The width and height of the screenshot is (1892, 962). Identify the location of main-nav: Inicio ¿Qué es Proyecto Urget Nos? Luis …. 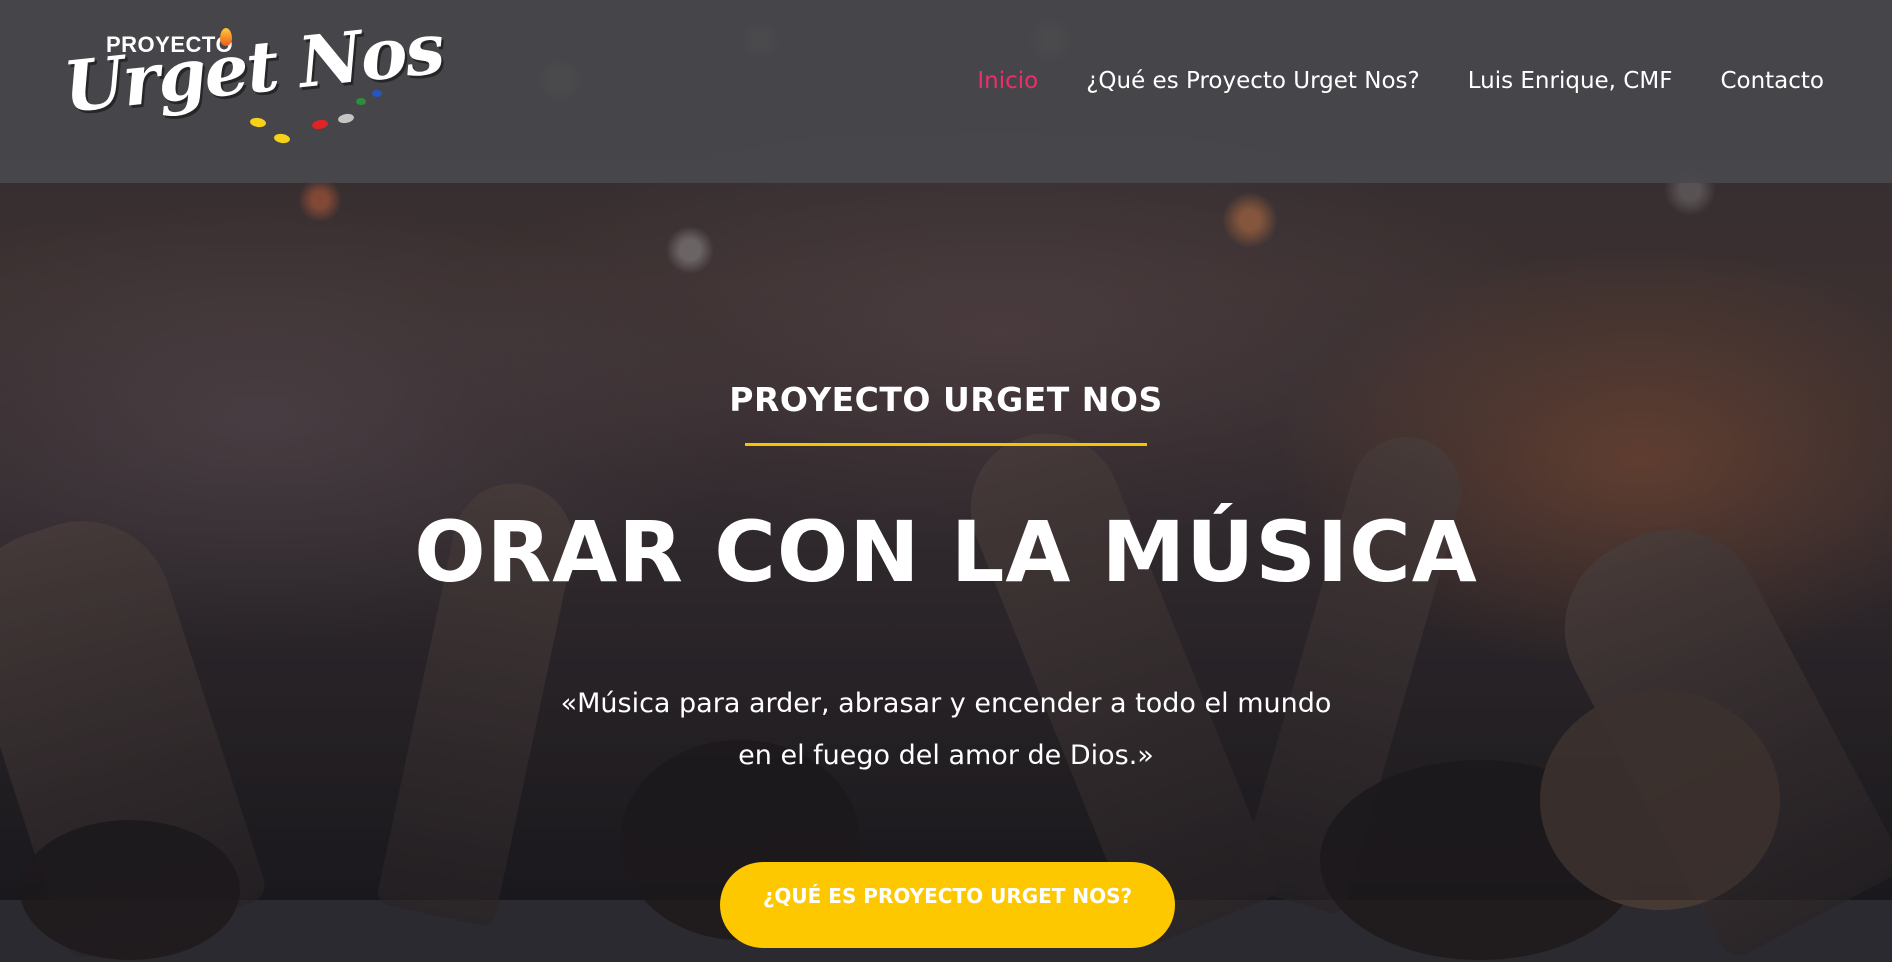
(1400, 81).